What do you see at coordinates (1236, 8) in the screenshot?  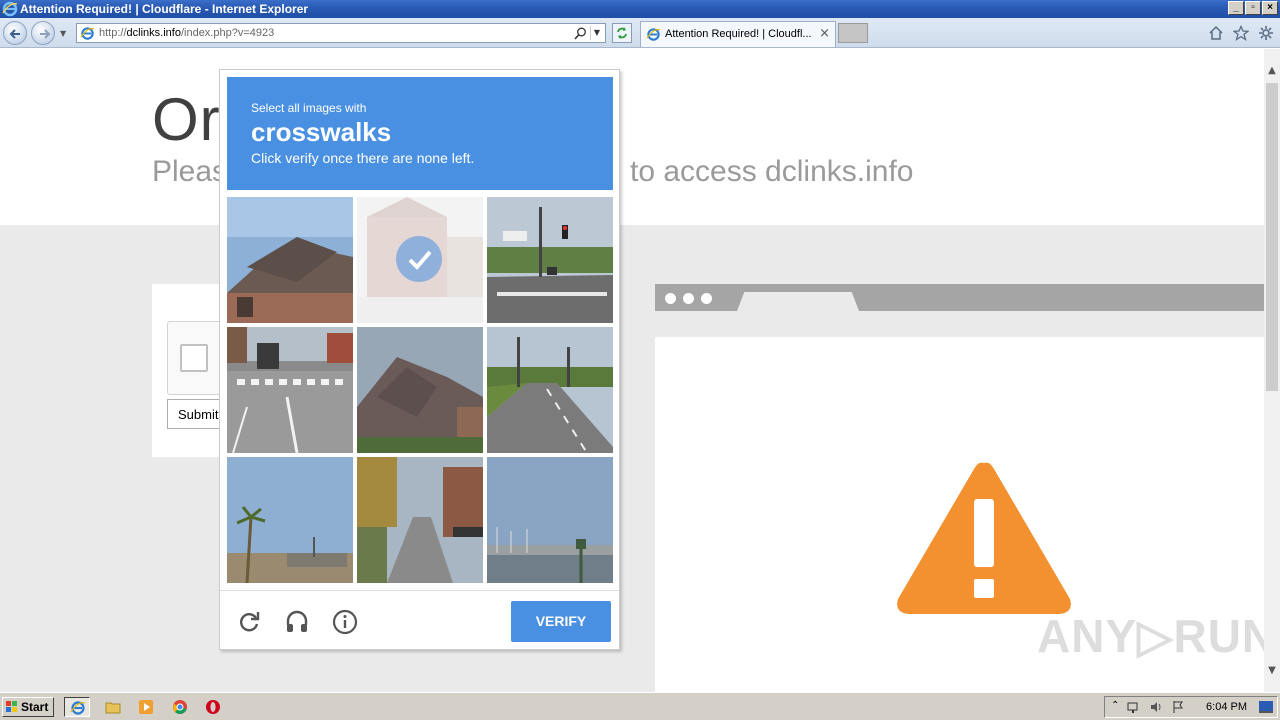 I see `minimize-button: _` at bounding box center [1236, 8].